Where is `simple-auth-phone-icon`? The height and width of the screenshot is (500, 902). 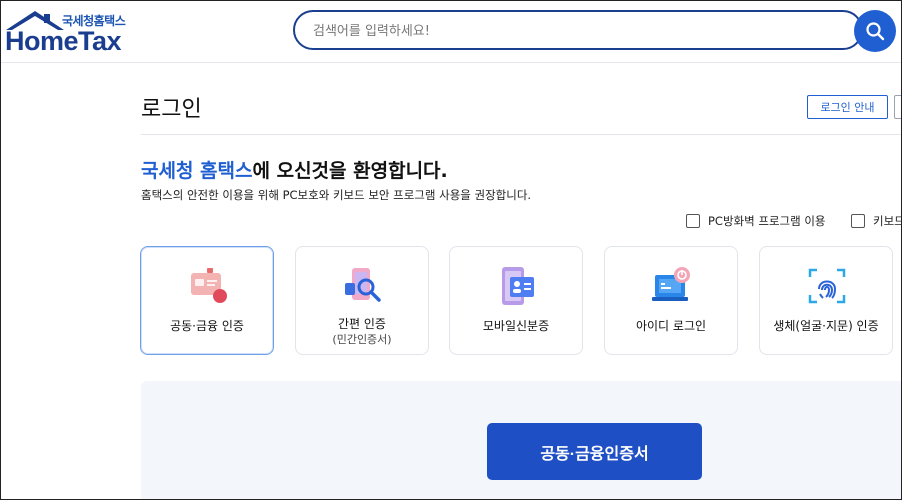 simple-auth-phone-icon is located at coordinates (363, 285).